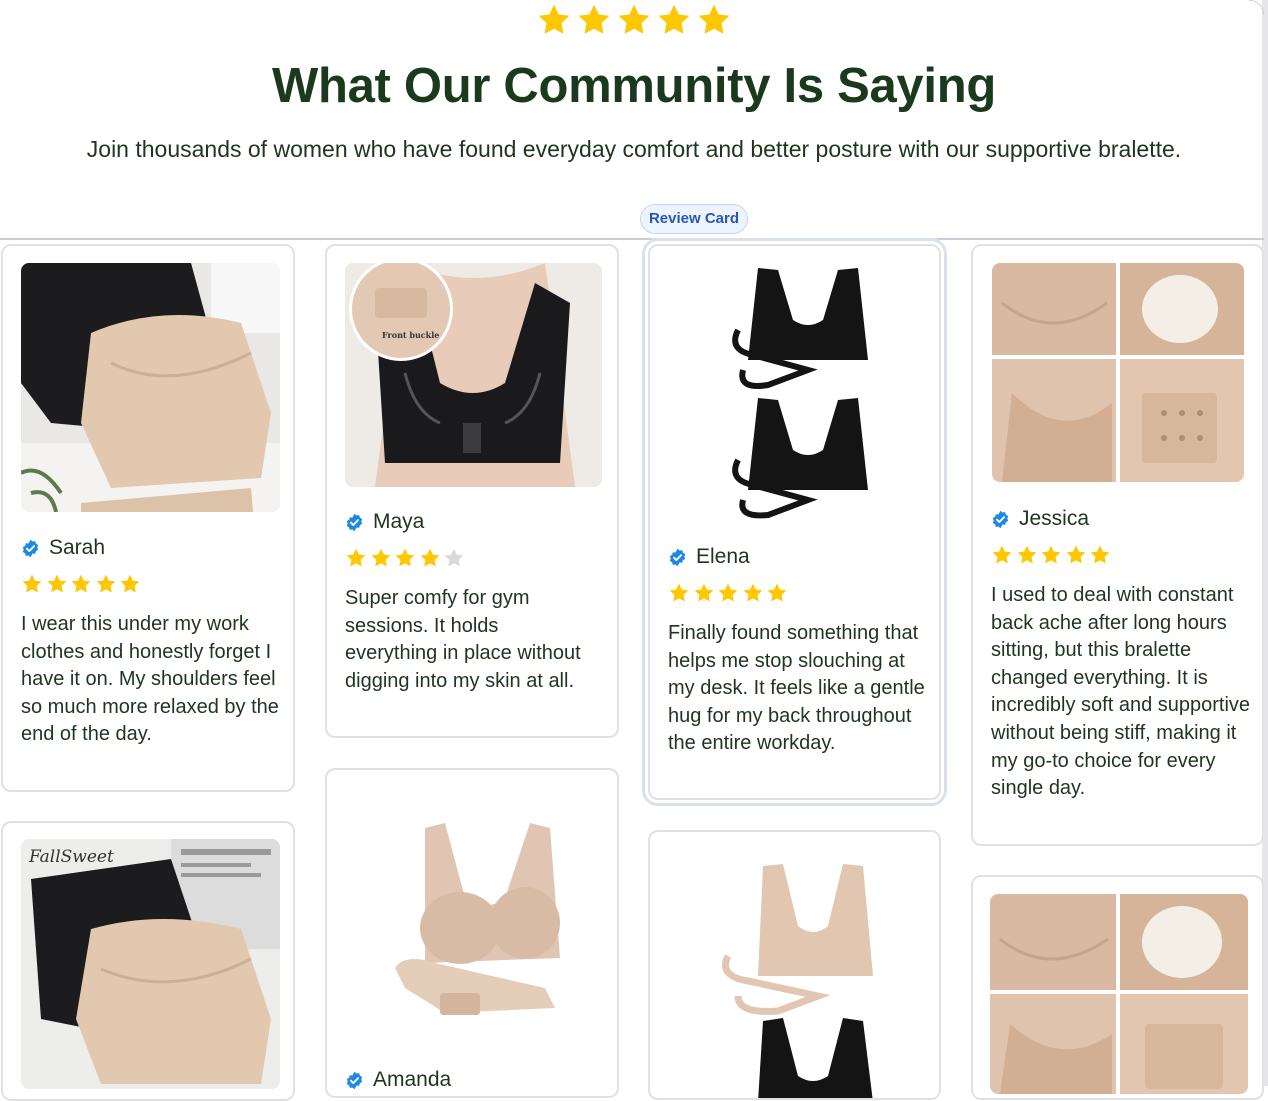  Describe the element at coordinates (632, 239) in the screenshot. I see `selection-guide-line` at that location.